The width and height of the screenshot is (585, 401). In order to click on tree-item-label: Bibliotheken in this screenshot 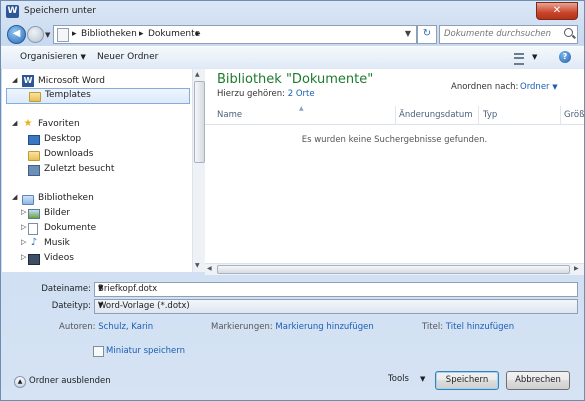, I will do `click(66, 198)`.